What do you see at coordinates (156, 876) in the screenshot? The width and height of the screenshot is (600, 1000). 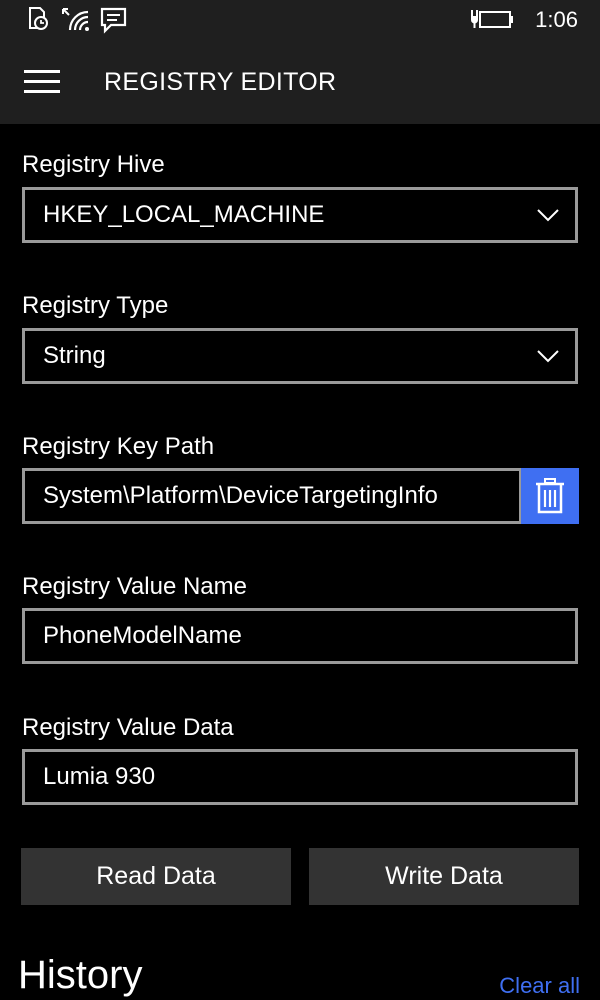 I see `read-data-button: Read Data` at bounding box center [156, 876].